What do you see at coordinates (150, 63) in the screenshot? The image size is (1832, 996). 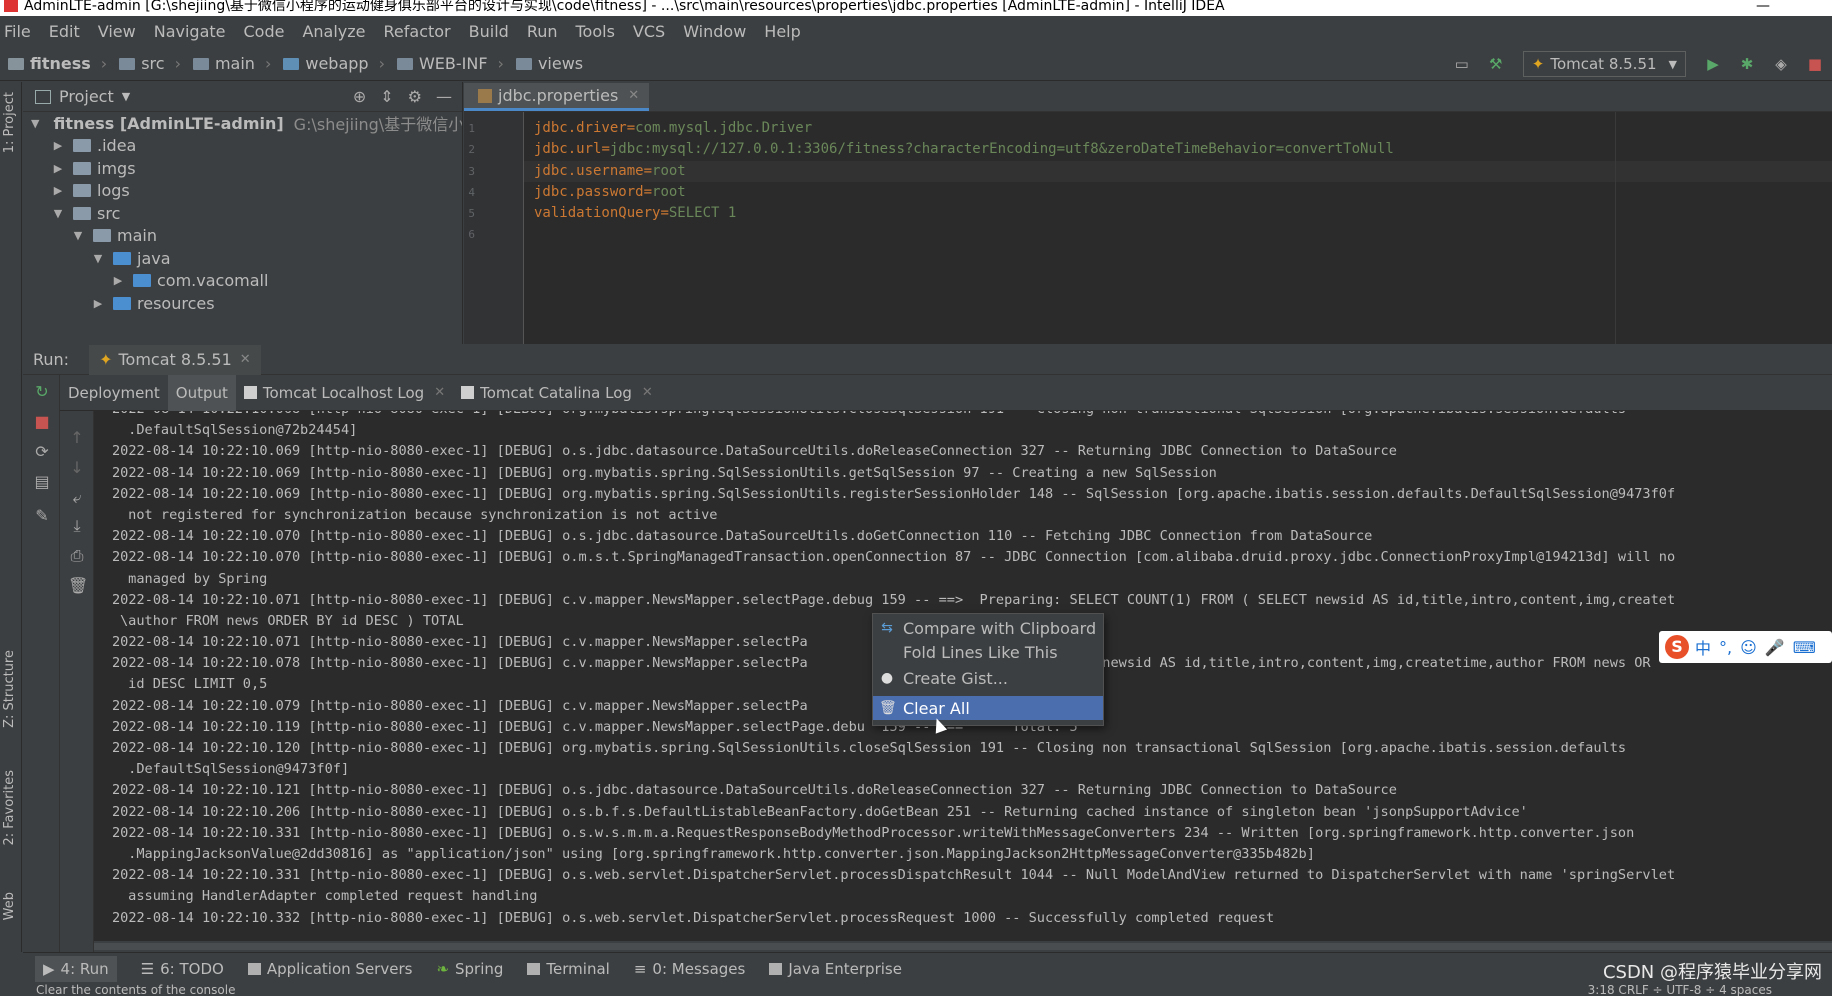 I see `breadcrumb-src: src ›` at bounding box center [150, 63].